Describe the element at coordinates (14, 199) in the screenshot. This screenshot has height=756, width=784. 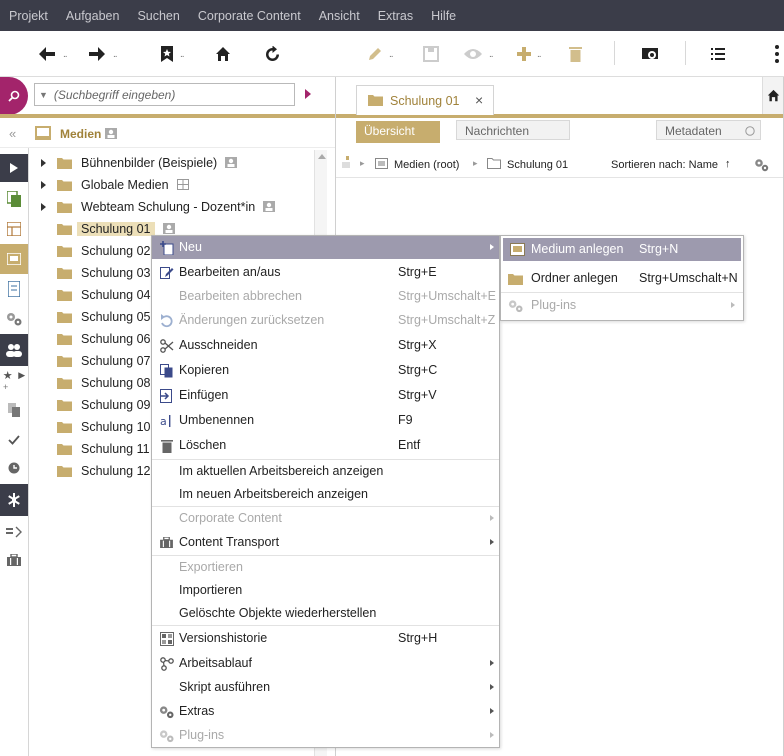
I see `rail-item-pages` at that location.